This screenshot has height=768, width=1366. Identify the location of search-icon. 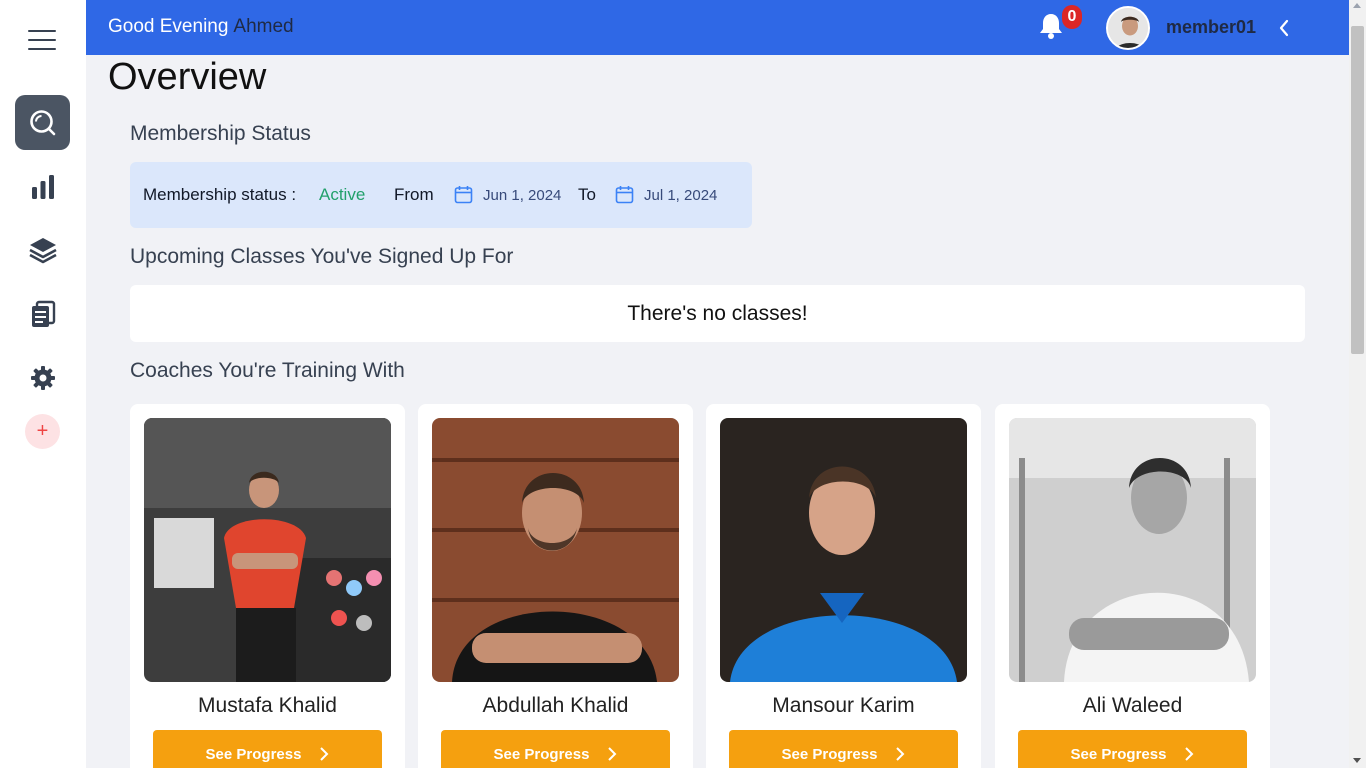
(42, 122).